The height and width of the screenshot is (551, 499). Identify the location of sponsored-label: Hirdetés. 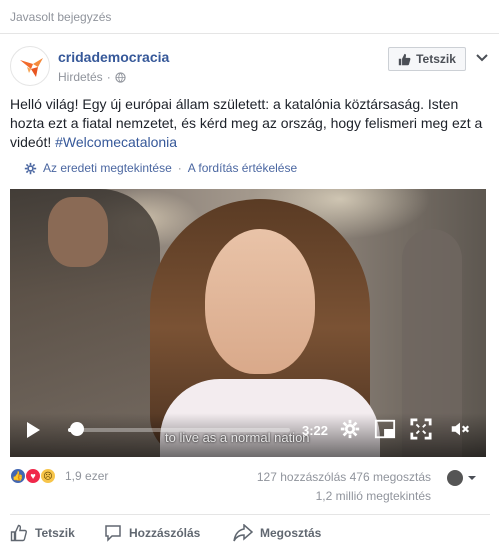
(80, 77).